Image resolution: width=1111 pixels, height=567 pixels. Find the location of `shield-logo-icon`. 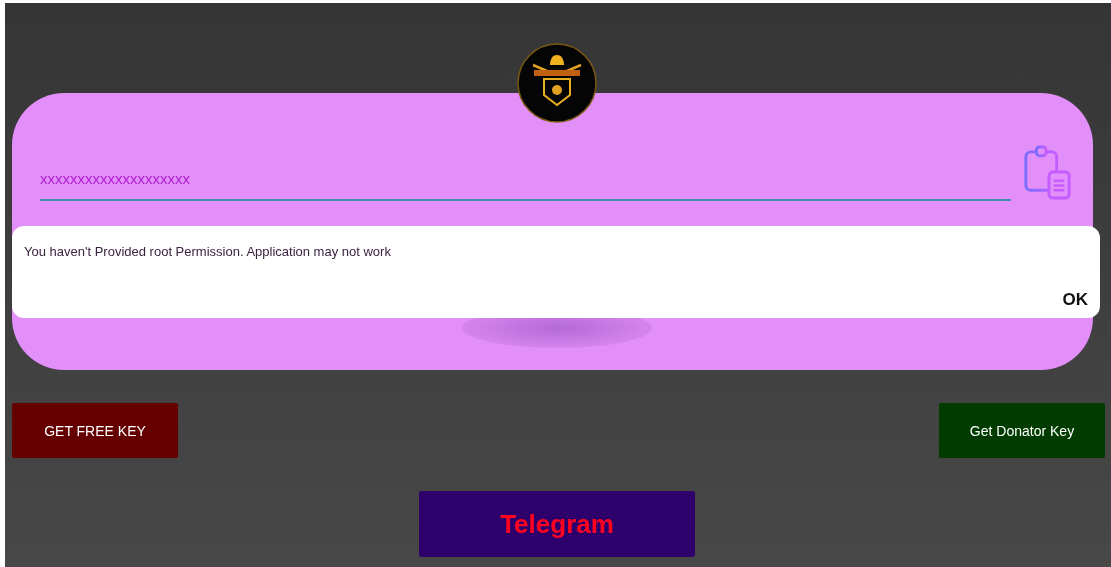

shield-logo-icon is located at coordinates (557, 83).